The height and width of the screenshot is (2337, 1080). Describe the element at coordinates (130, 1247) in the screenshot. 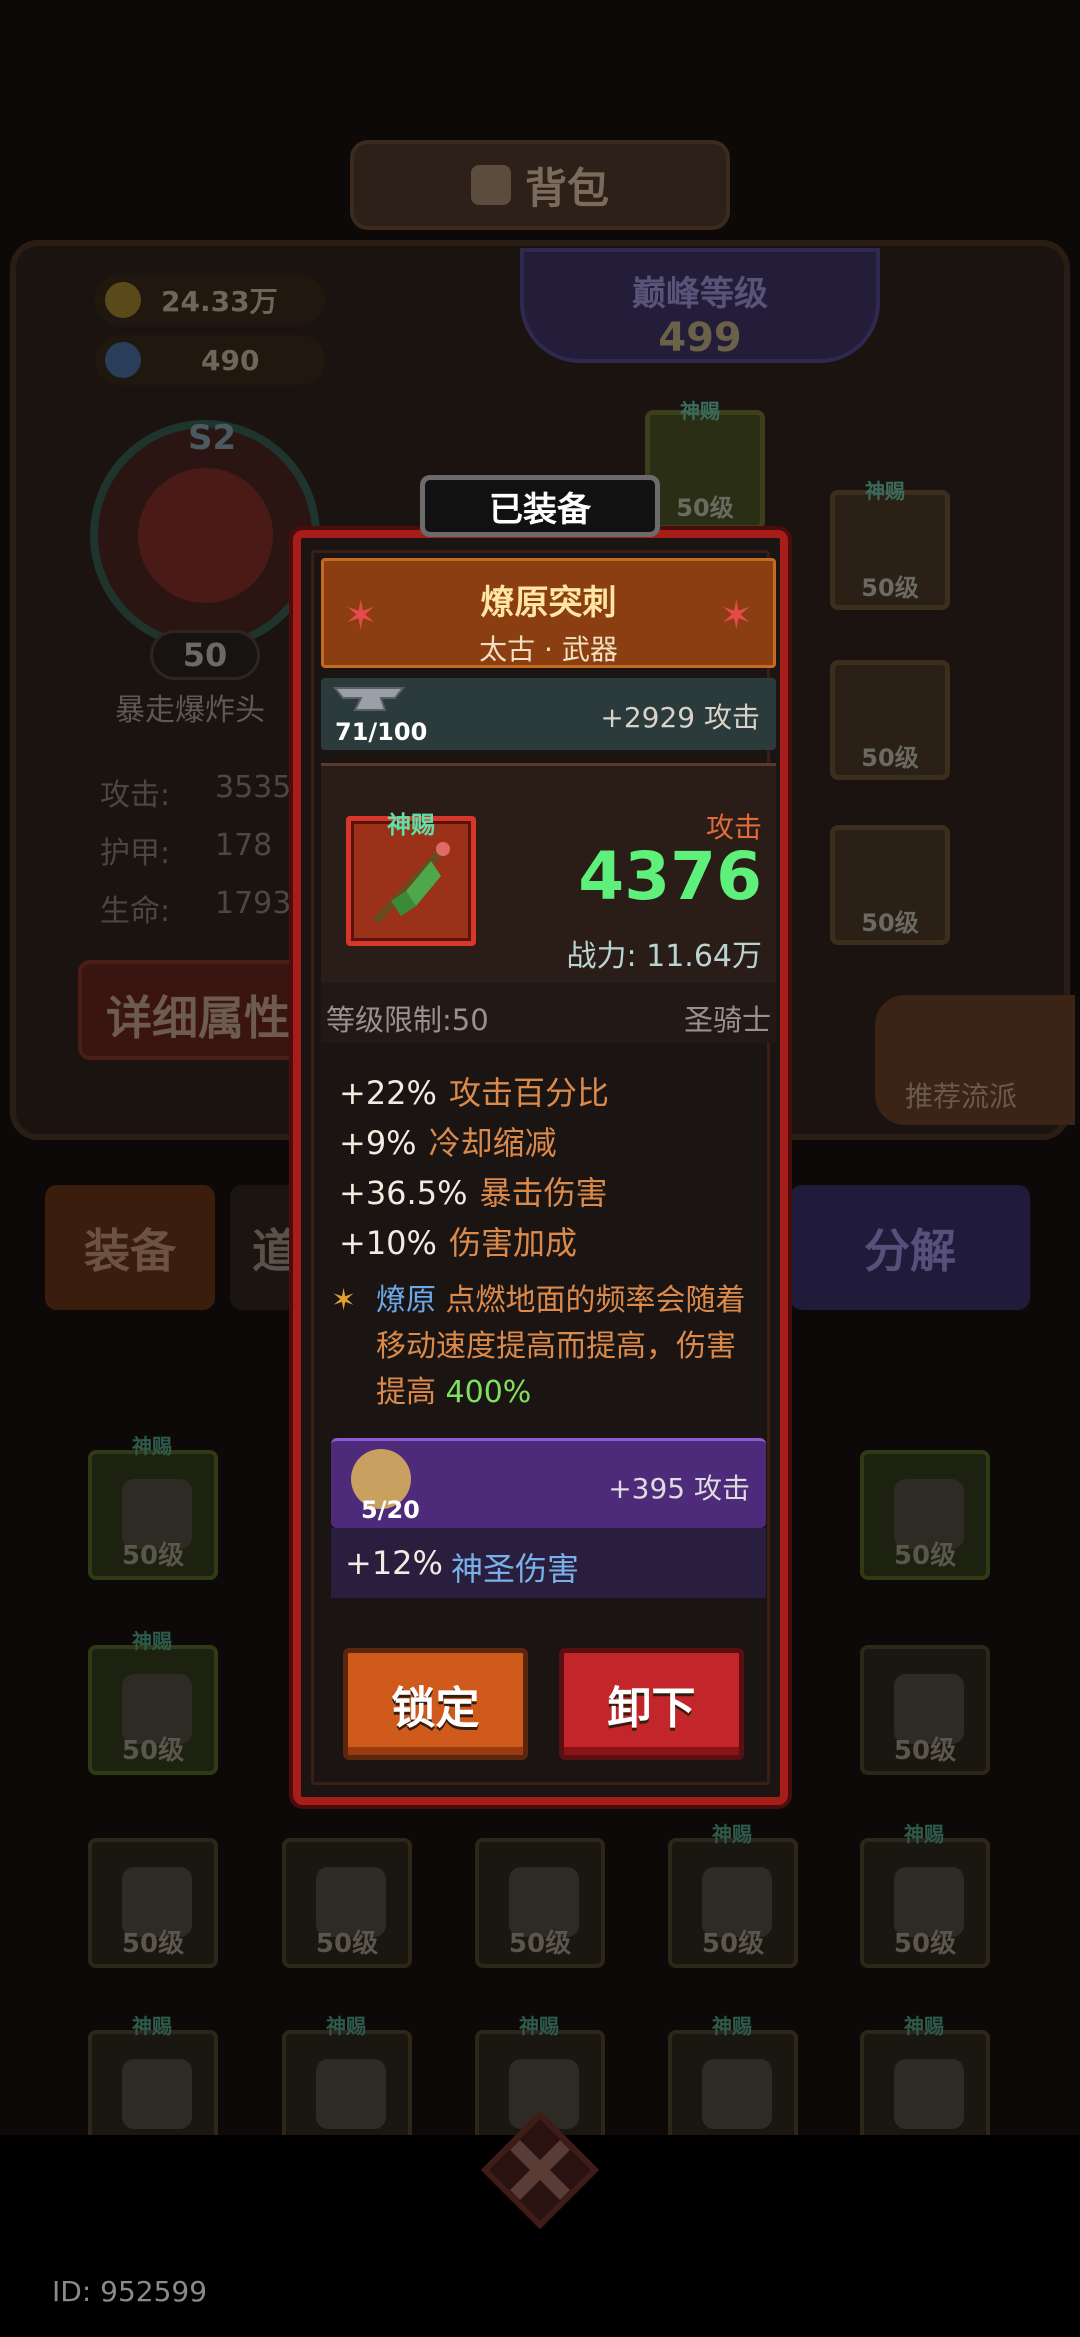

I see `tab-equipment: 装备` at that location.